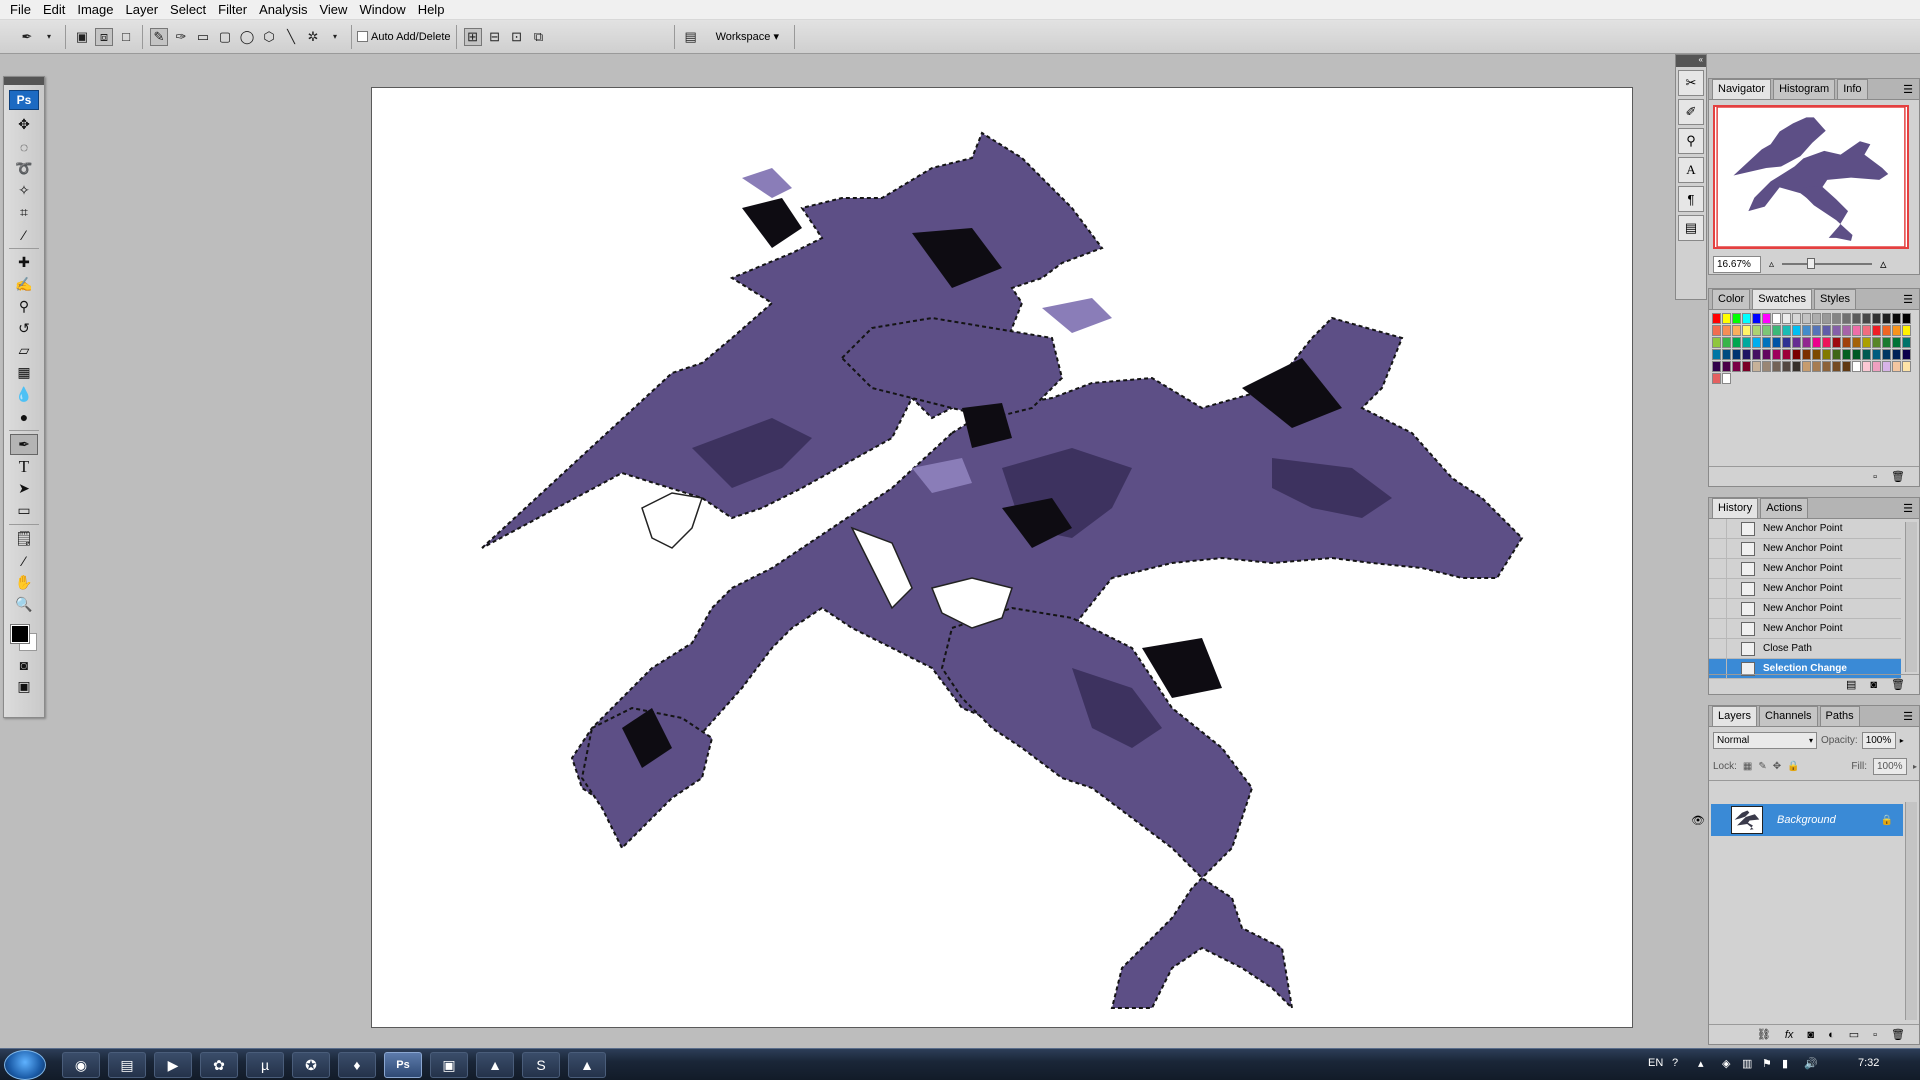 The width and height of the screenshot is (1920, 1080). Describe the element at coordinates (24, 168) in the screenshot. I see `lasso-tool-icon: ➰` at that location.